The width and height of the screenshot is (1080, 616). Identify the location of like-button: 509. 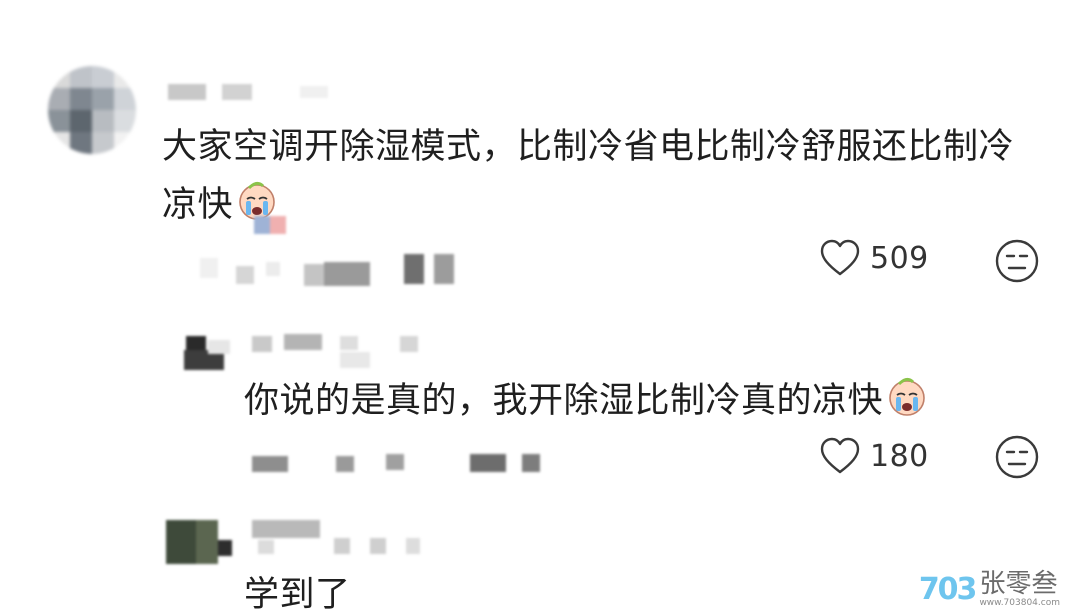
(873, 258).